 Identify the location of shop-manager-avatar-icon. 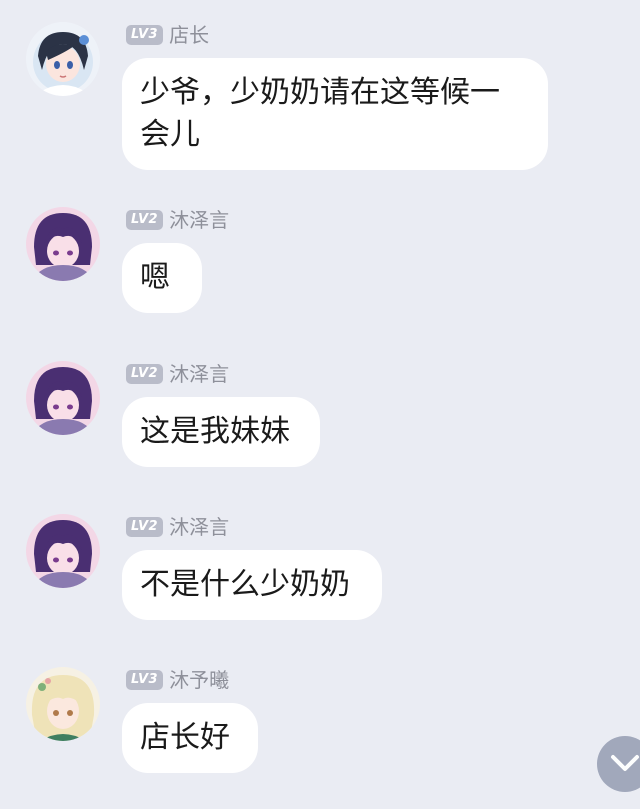
(63, 59).